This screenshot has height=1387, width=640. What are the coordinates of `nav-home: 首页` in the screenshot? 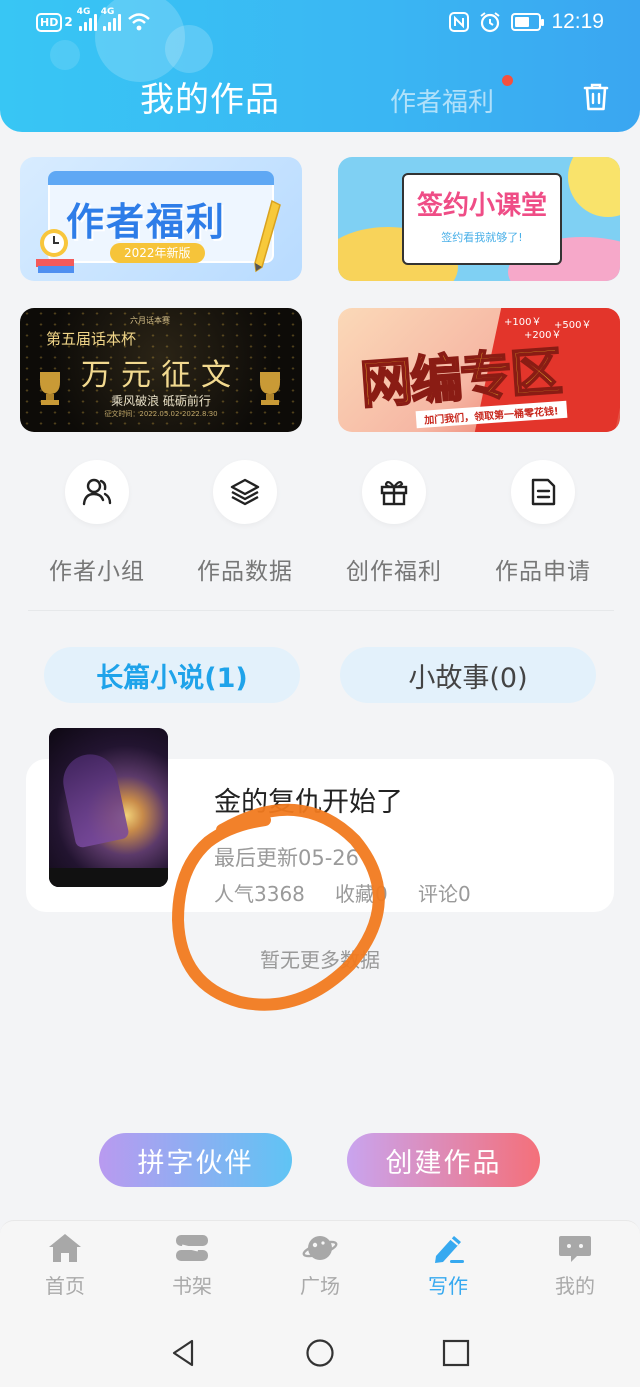 It's located at (65, 1268).